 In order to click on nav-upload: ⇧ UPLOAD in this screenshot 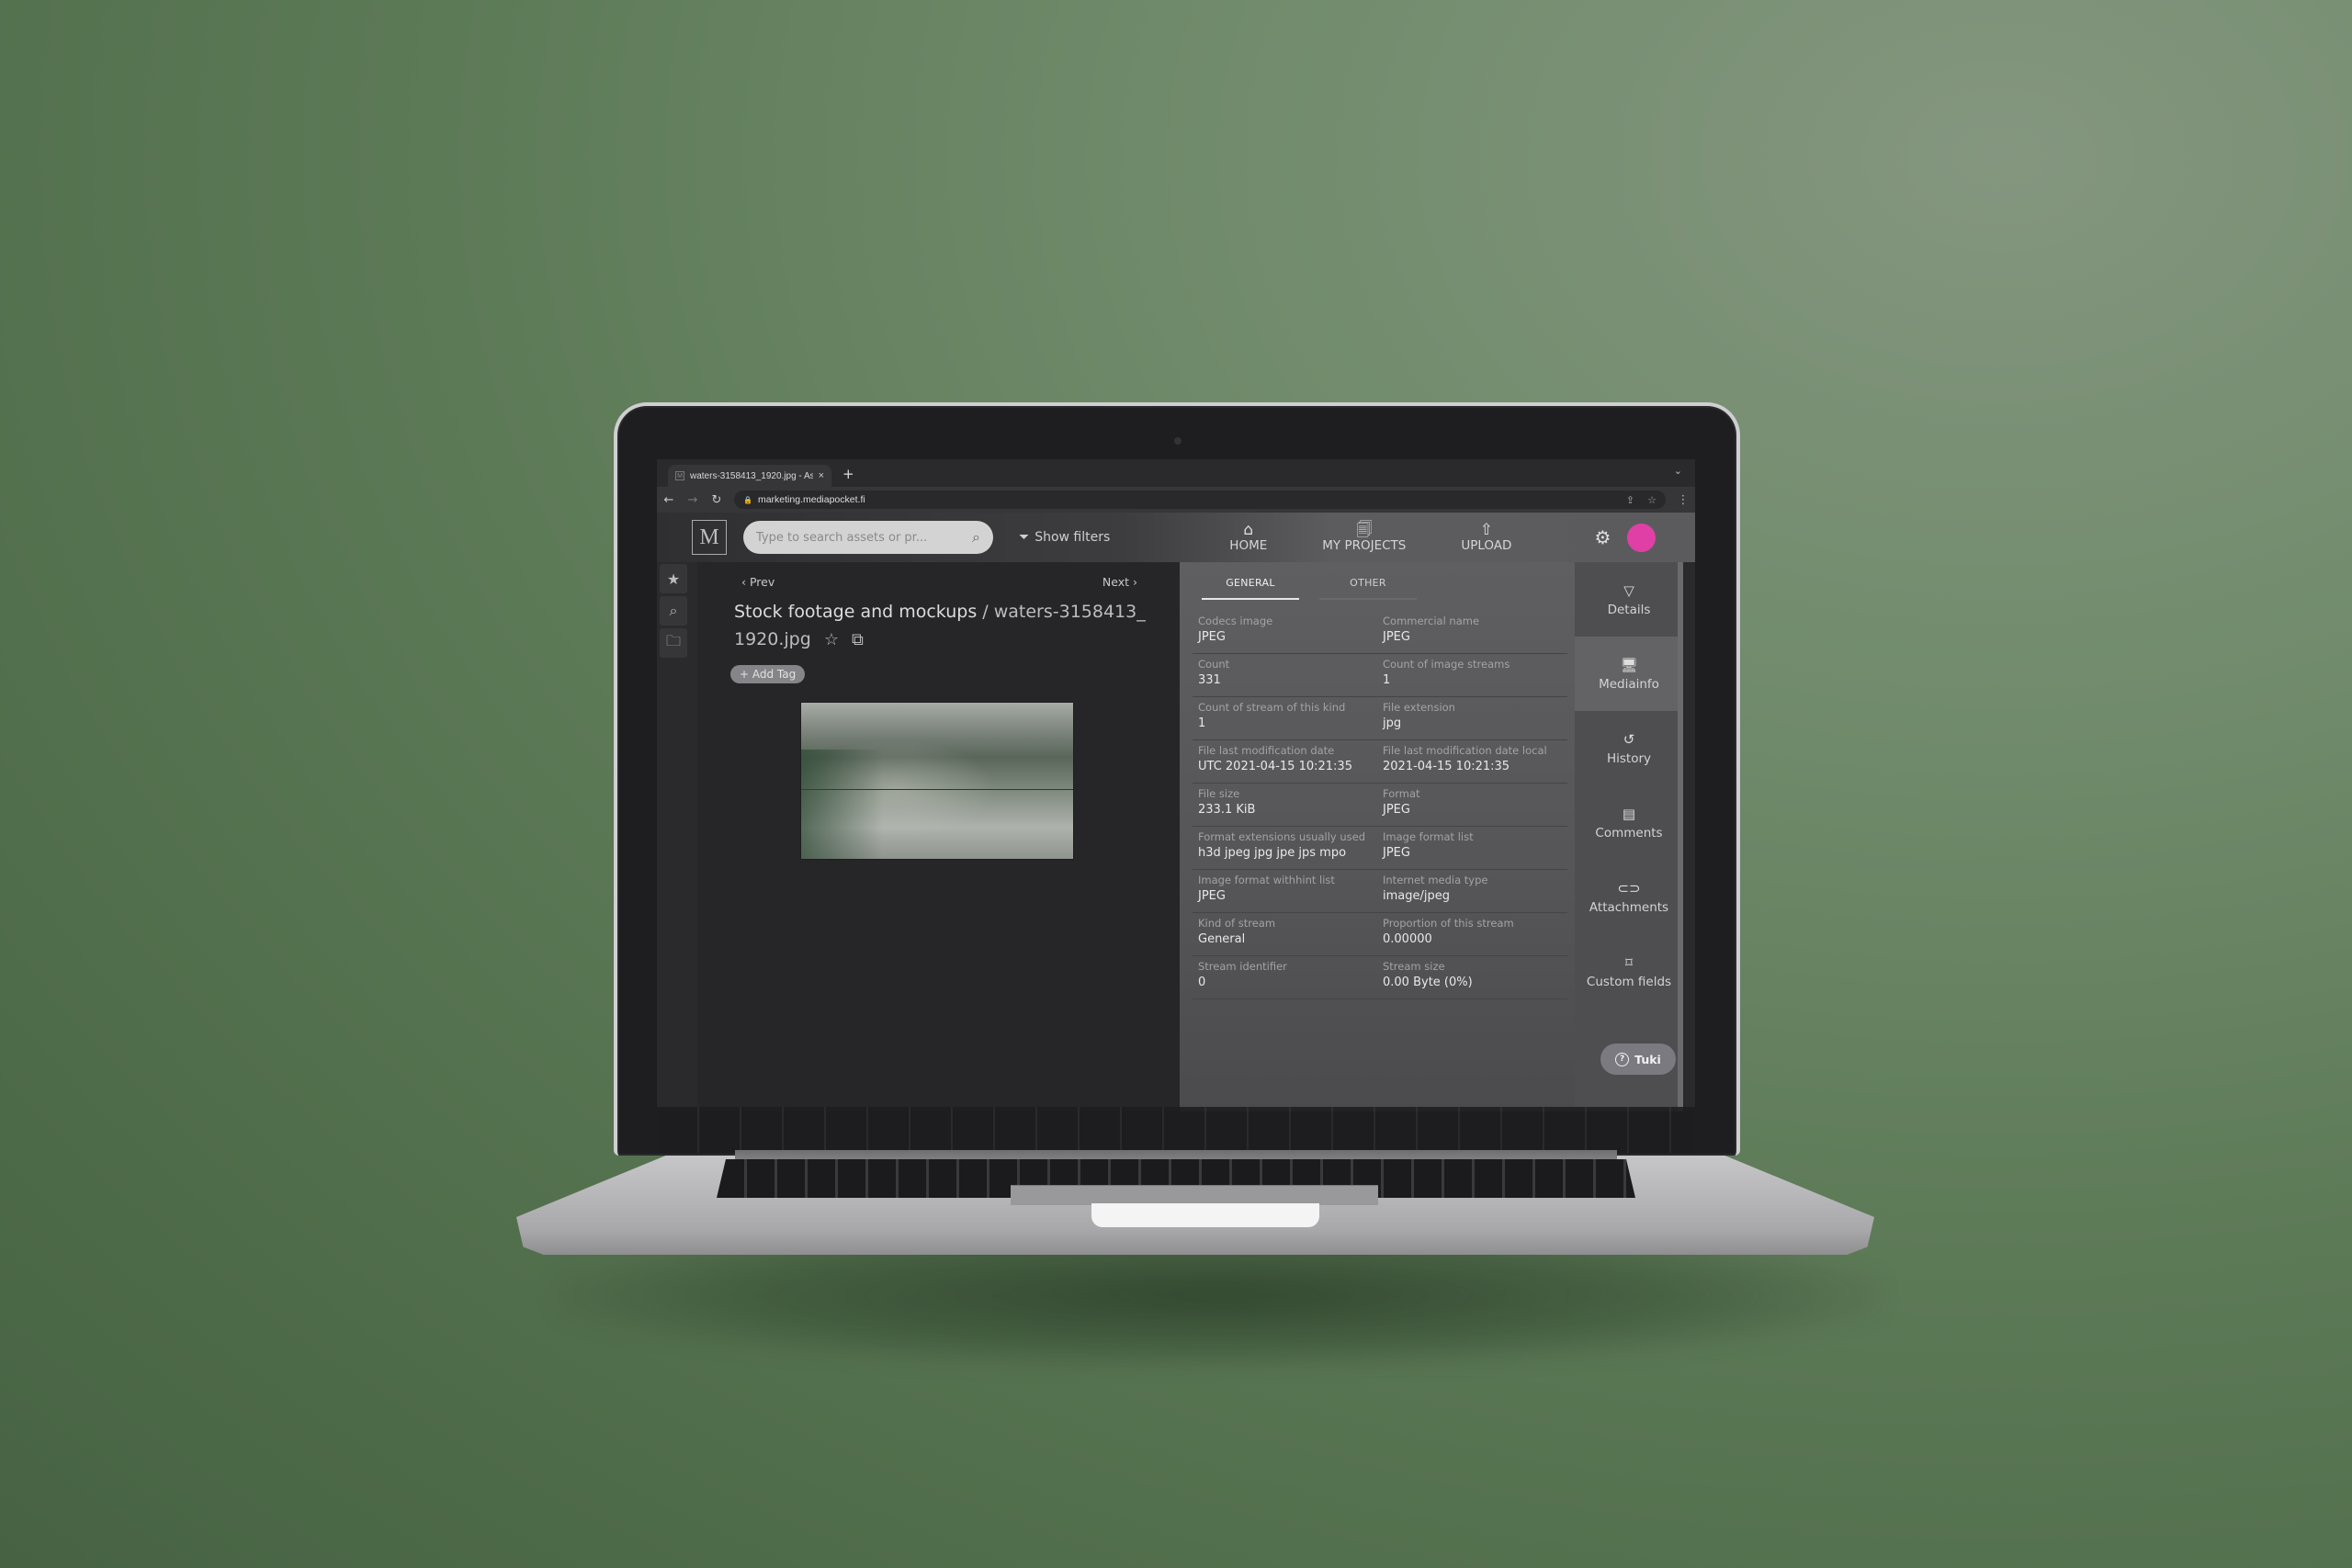, I will do `click(1486, 538)`.